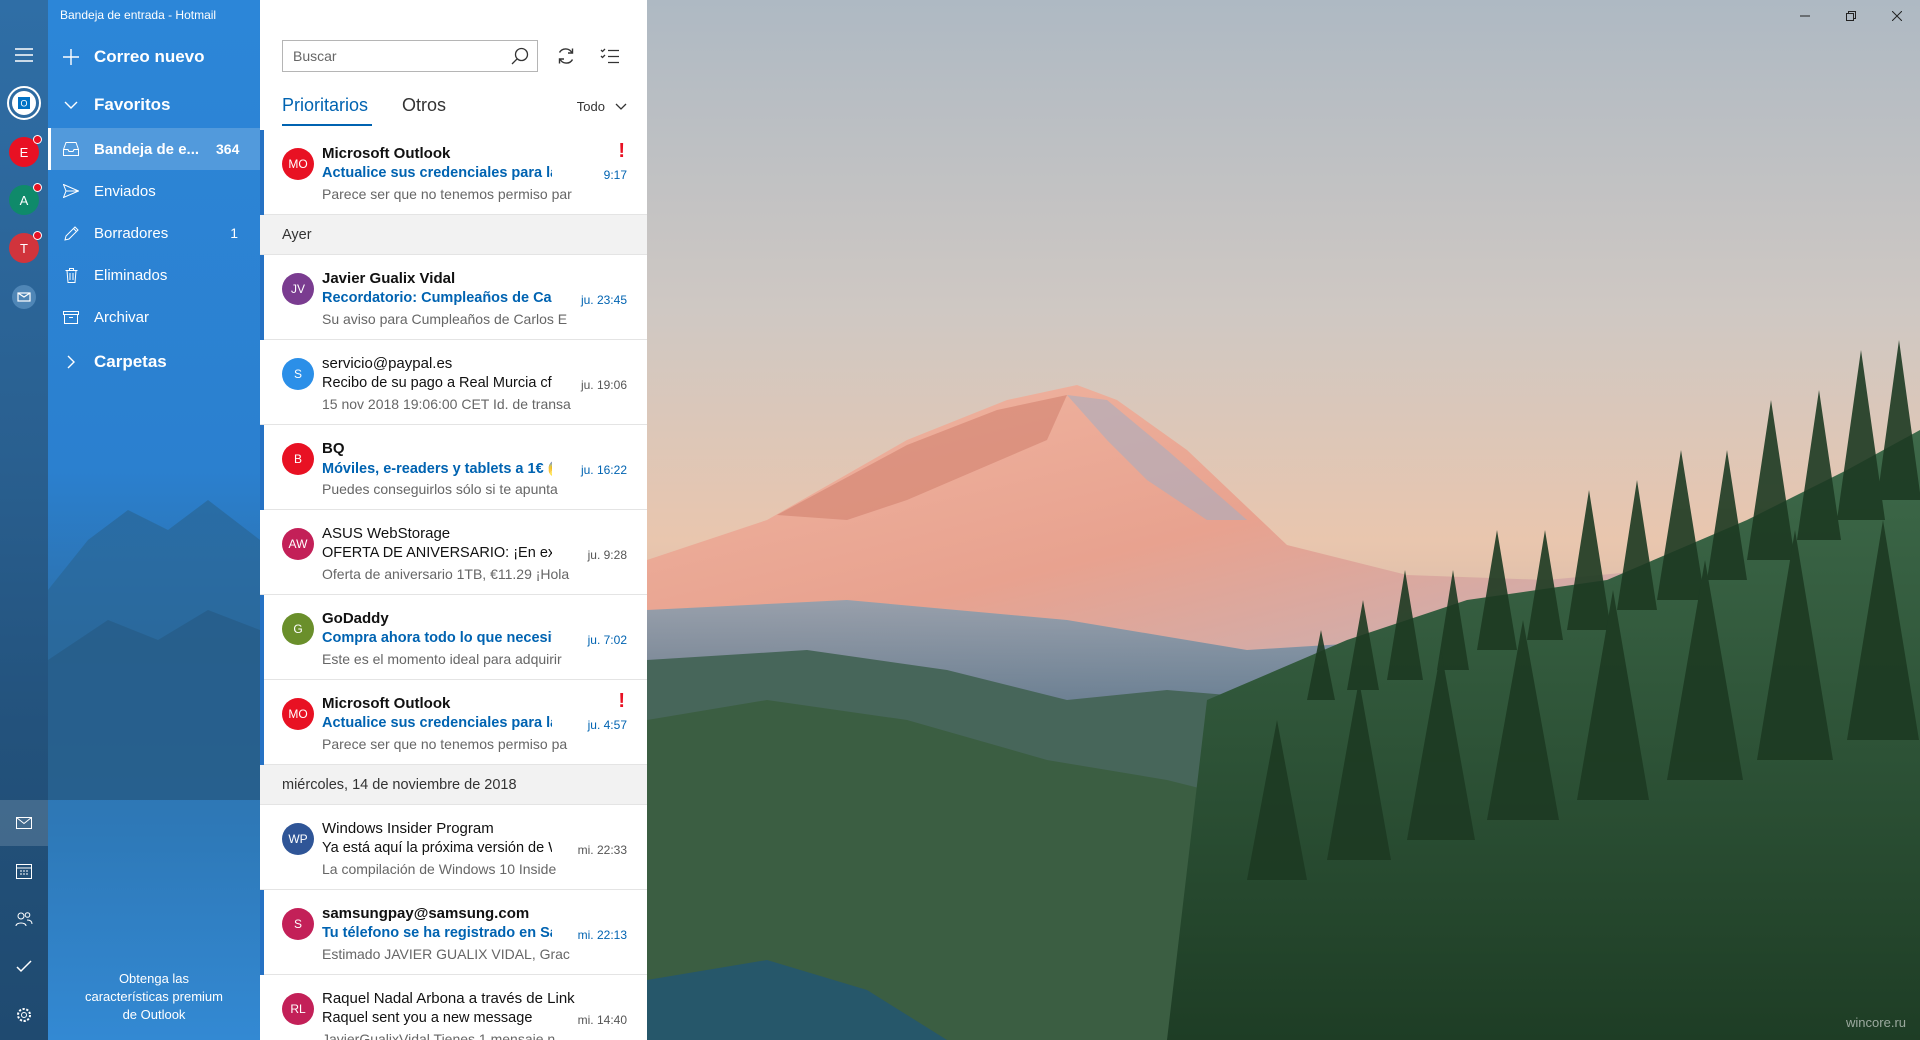  Describe the element at coordinates (437, 638) in the screenshot. I see `message-subject: Compra ahora todo lo que necesites y` at that location.